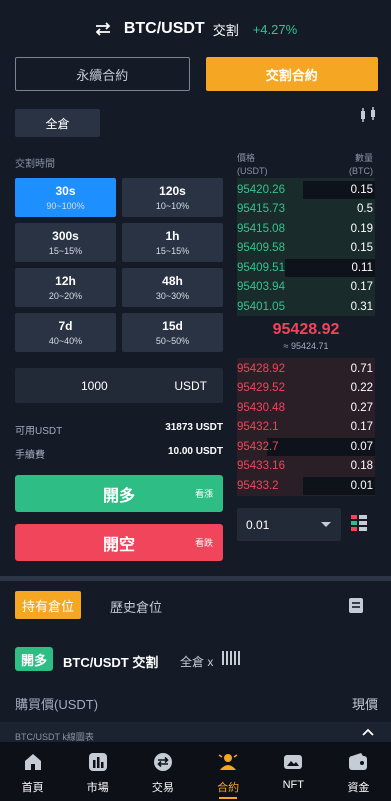 The height and width of the screenshot is (801, 391). I want to click on ask-qty: 0.22, so click(361, 388).